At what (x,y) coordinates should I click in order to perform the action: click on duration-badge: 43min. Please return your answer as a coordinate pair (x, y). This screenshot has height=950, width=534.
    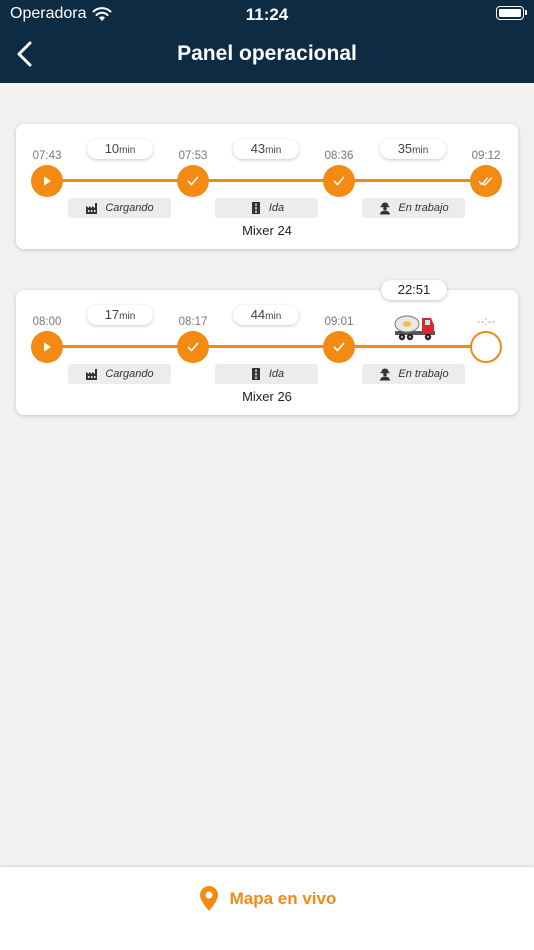
    Looking at the image, I should click on (266, 149).